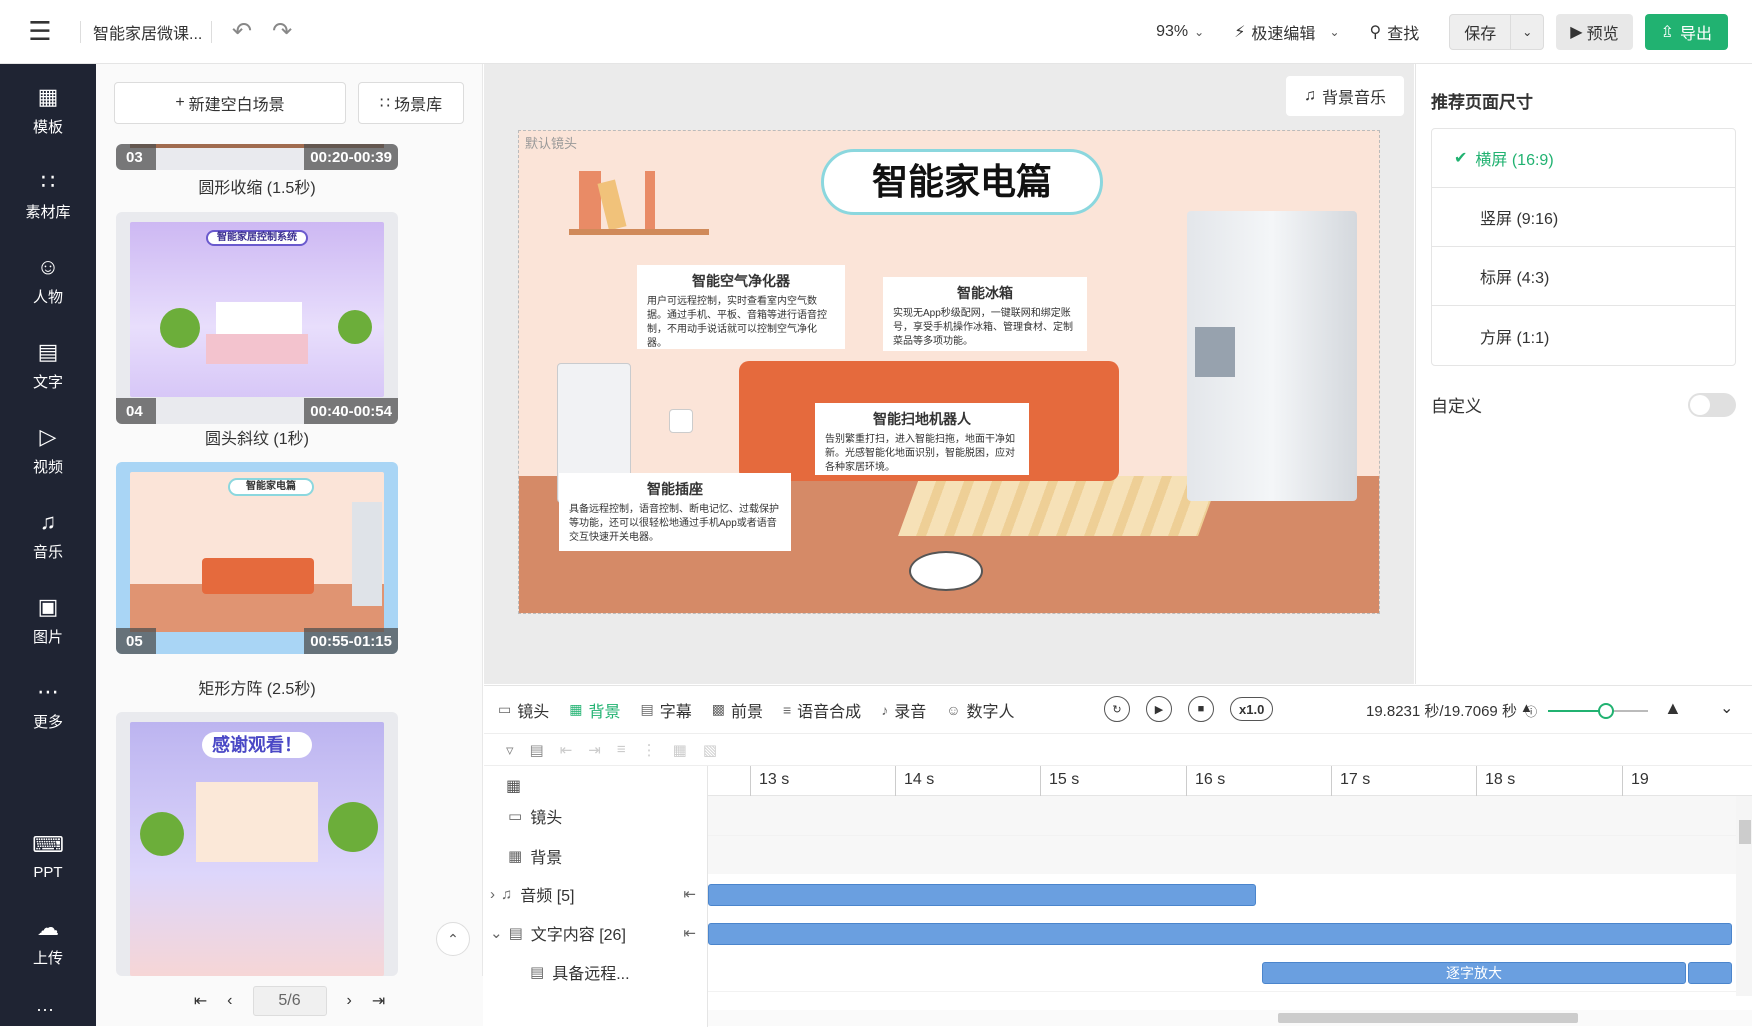 This screenshot has width=1752, height=1027. What do you see at coordinates (257, 318) in the screenshot?
I see `scene-thumbnail-04: 智能家居控制系统 04 00:40-00:54` at bounding box center [257, 318].